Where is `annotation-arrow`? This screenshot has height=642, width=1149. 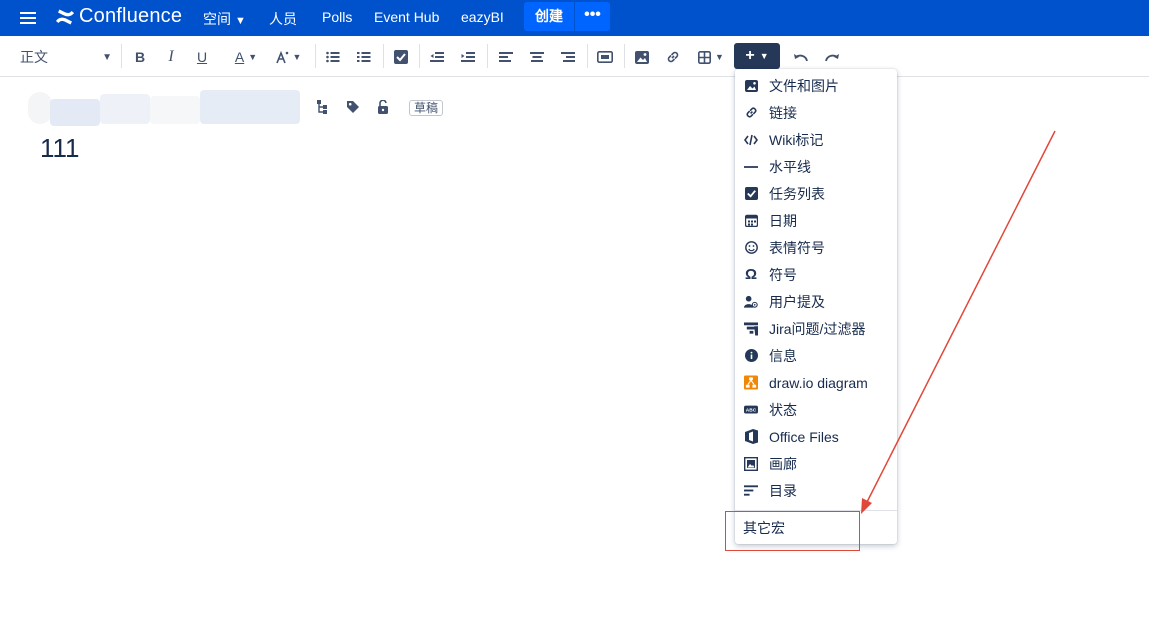 annotation-arrow is located at coordinates (958, 322).